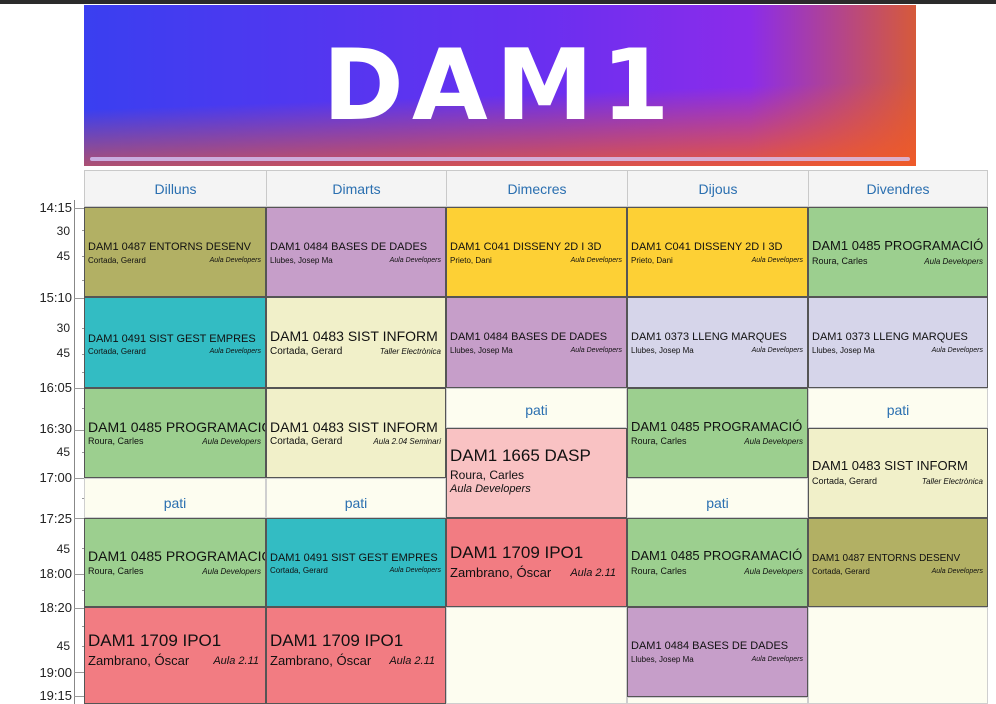 Image resolution: width=996 pixels, height=704 pixels. Describe the element at coordinates (55, 207) in the screenshot. I see `time-label: 14:15` at that location.